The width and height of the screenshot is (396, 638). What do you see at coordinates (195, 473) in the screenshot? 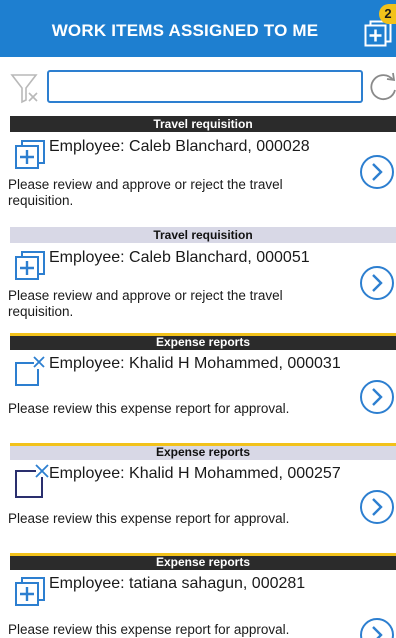
I see `employee-label: Employee: Khalid H Mohammed, 000257` at bounding box center [195, 473].